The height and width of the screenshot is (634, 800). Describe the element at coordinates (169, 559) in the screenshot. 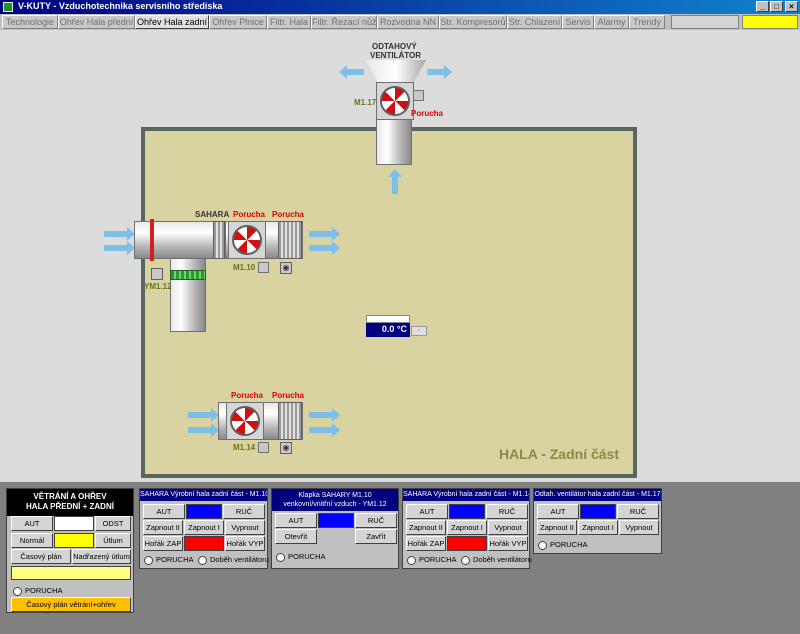

I see `m110-fault-indicator: PORUCHA` at that location.